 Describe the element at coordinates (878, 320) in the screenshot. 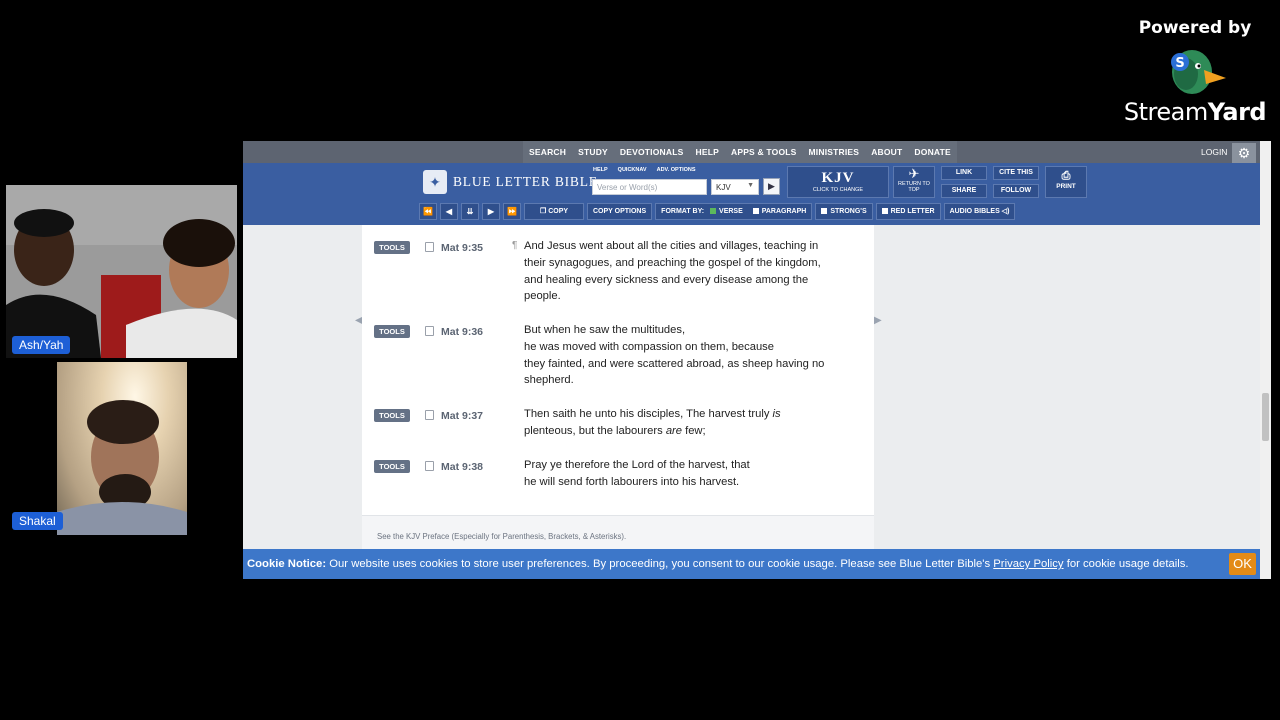

I see `right-arrow-icon: ▶` at that location.